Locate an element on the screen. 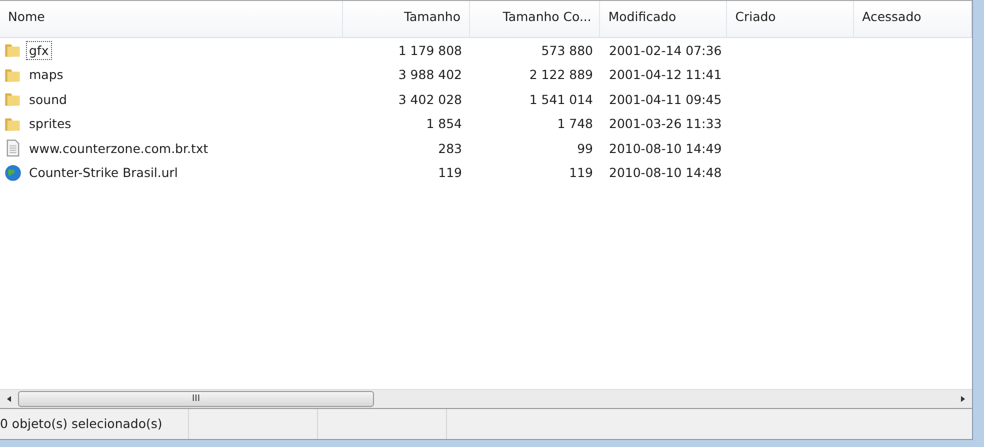  modified-date: 2001-04-11 09:45 is located at coordinates (665, 99).